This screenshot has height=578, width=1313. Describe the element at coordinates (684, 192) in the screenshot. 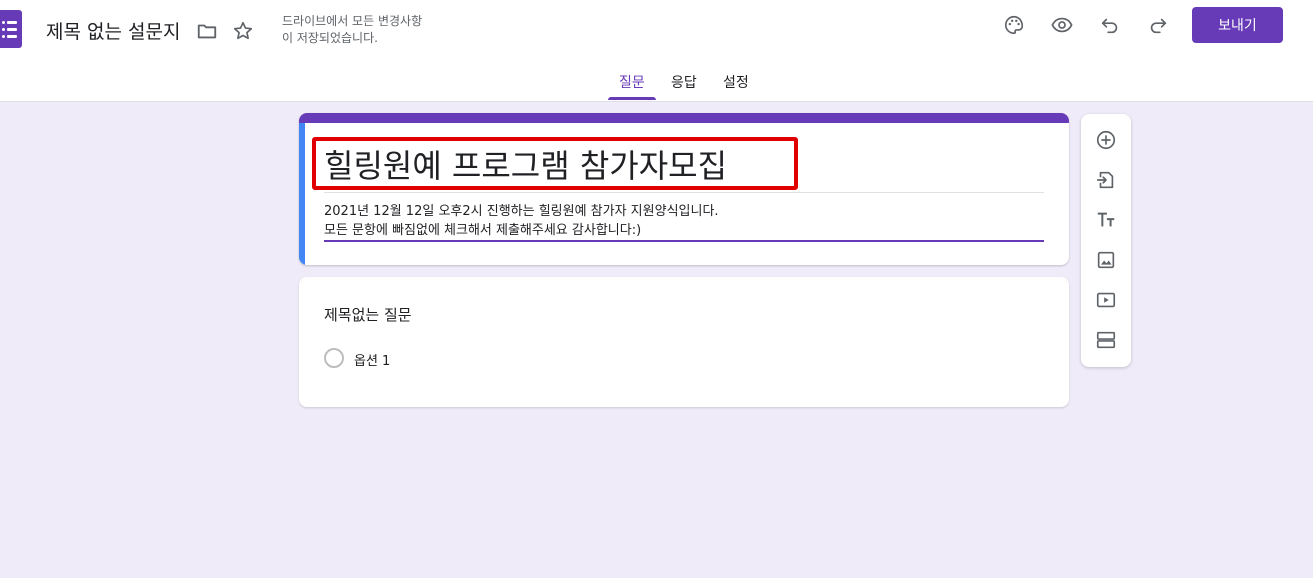

I see `title-divider` at that location.